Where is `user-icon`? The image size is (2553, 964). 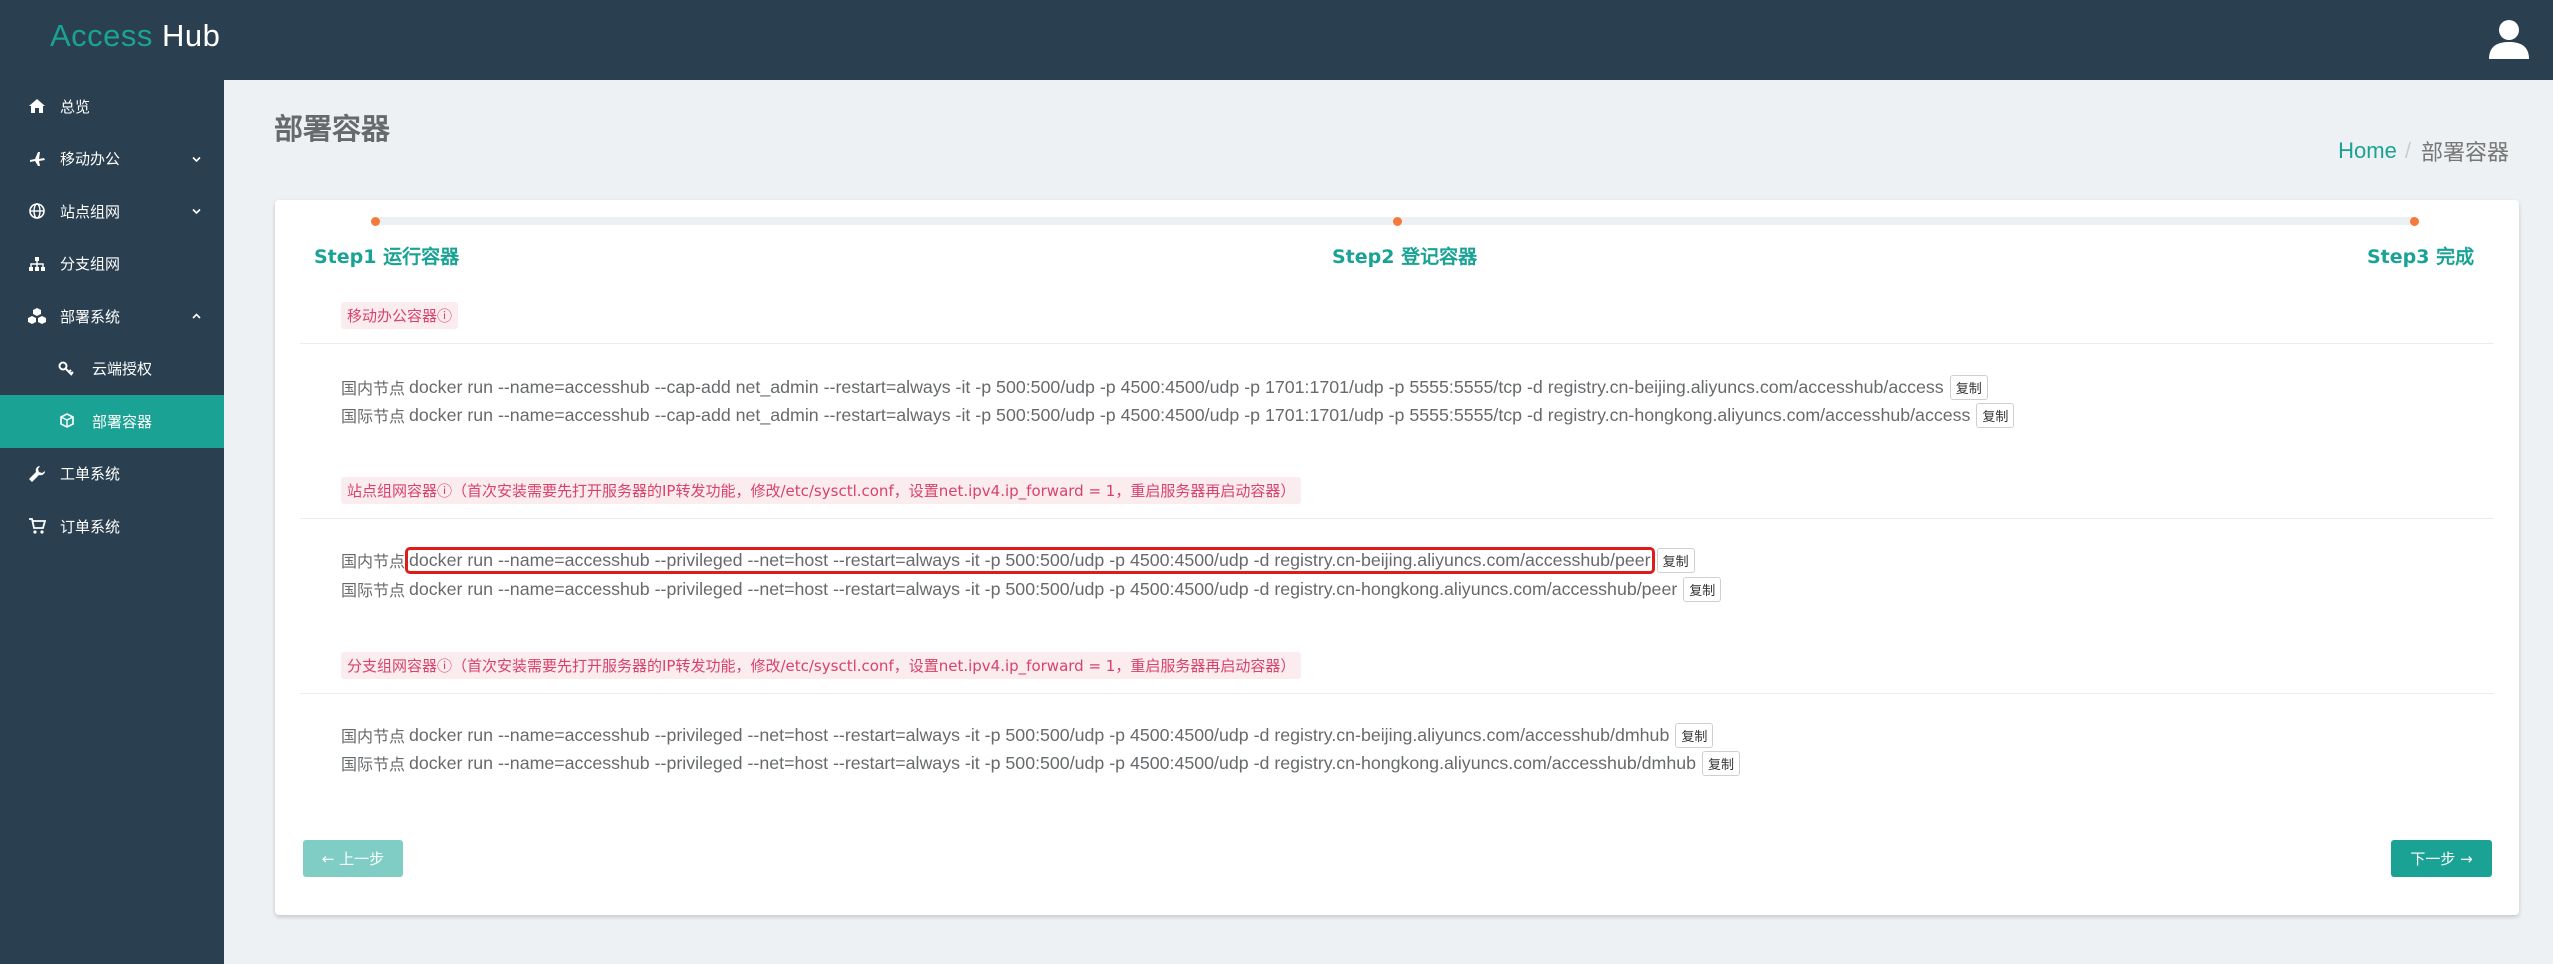 user-icon is located at coordinates (2509, 39).